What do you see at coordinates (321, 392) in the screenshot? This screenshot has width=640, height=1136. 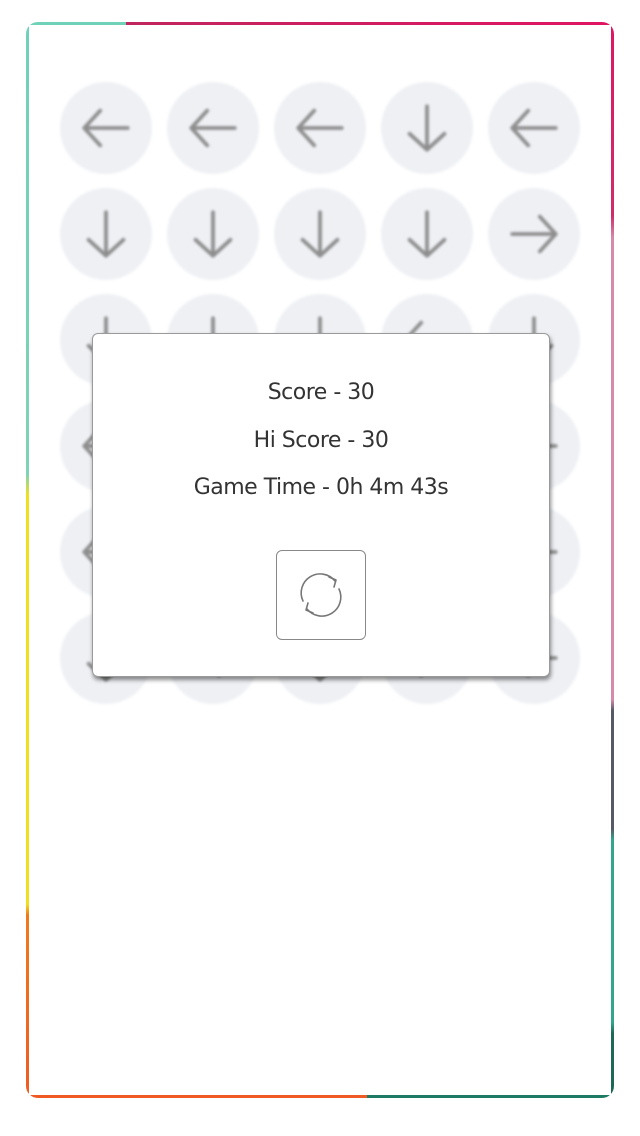 I see `score-text: Score - 30` at bounding box center [321, 392].